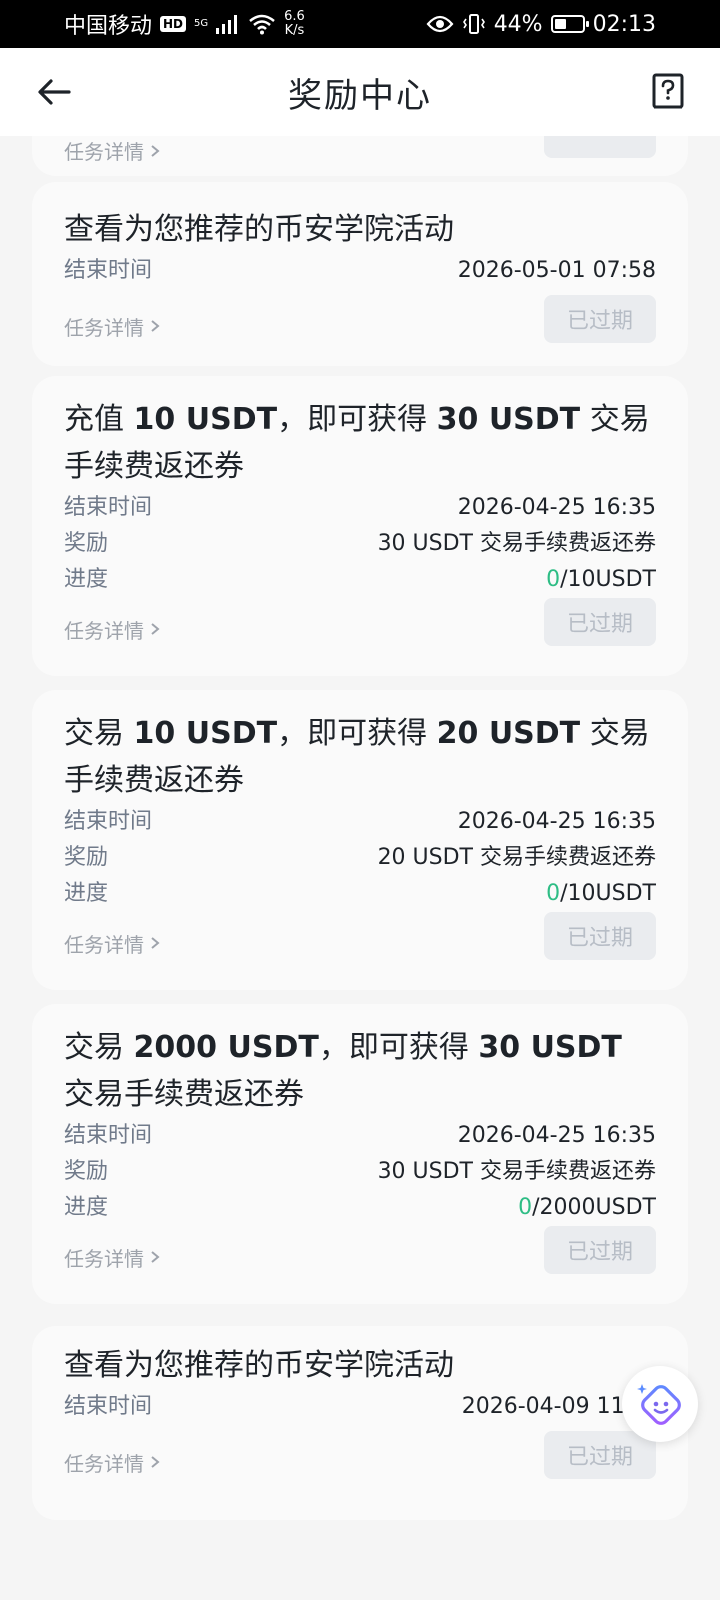 The image size is (720, 1600). I want to click on network-speed-unit: K/s, so click(294, 30).